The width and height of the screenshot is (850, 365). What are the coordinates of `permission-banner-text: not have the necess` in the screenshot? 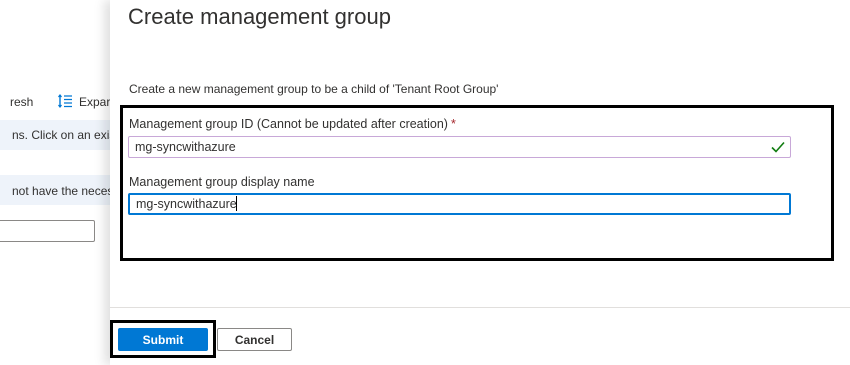 It's located at (66, 191).